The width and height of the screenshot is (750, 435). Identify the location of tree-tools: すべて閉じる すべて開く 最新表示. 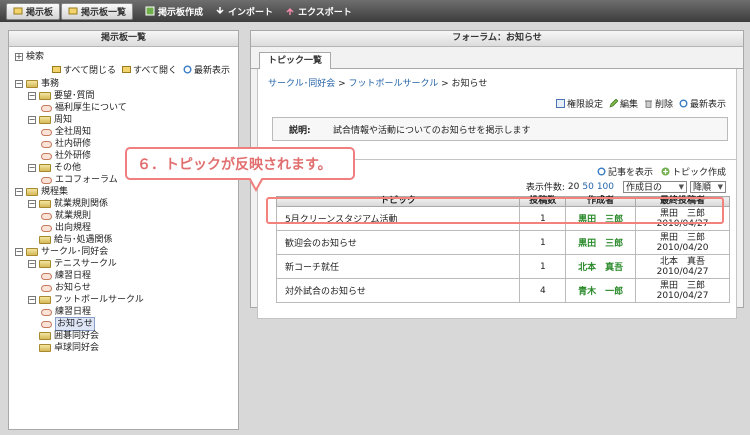
(123, 69).